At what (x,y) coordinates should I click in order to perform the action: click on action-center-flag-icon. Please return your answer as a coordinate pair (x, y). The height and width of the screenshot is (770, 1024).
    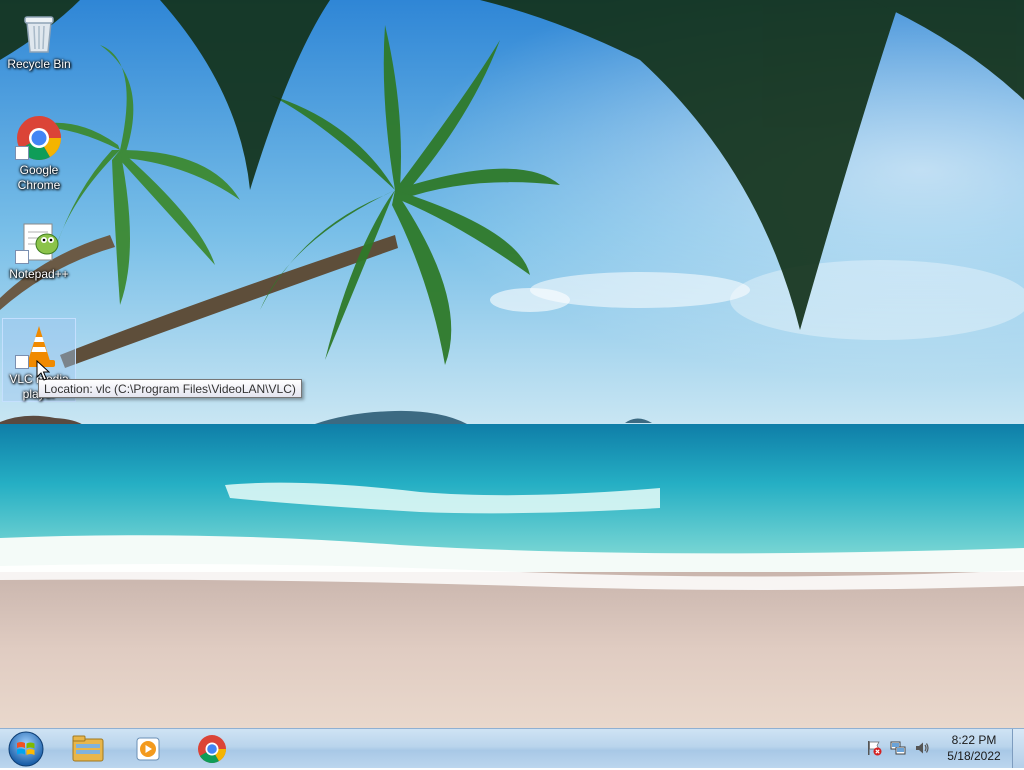
    Looking at the image, I should click on (874, 748).